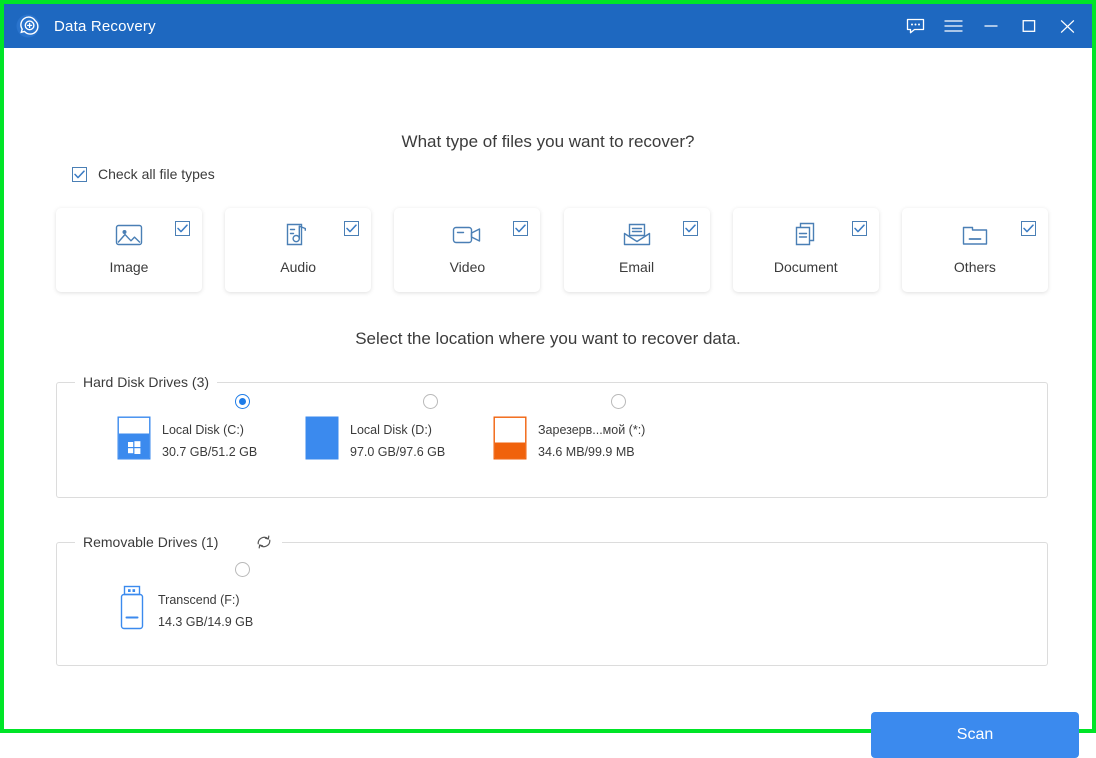 The image size is (1096, 758). I want to click on filetype-label: Document, so click(805, 267).